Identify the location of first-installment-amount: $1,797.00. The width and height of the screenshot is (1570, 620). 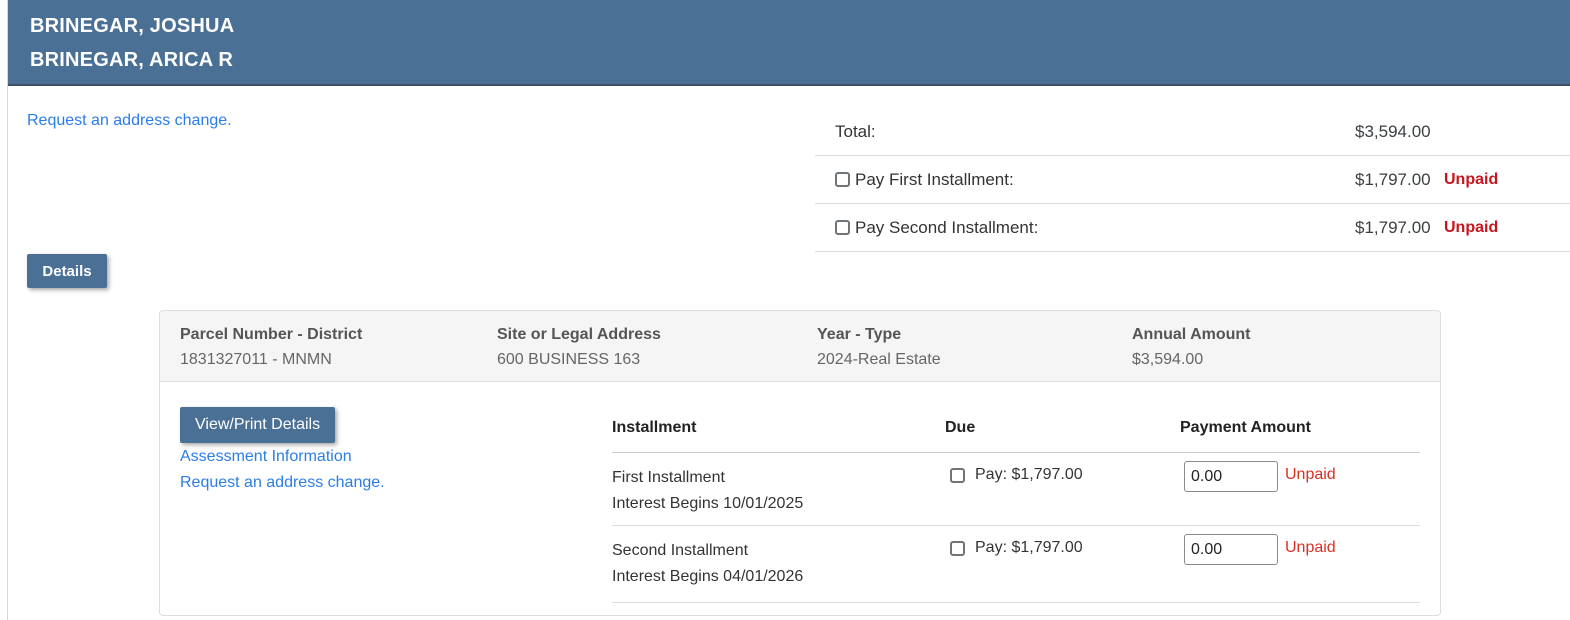
(1393, 179).